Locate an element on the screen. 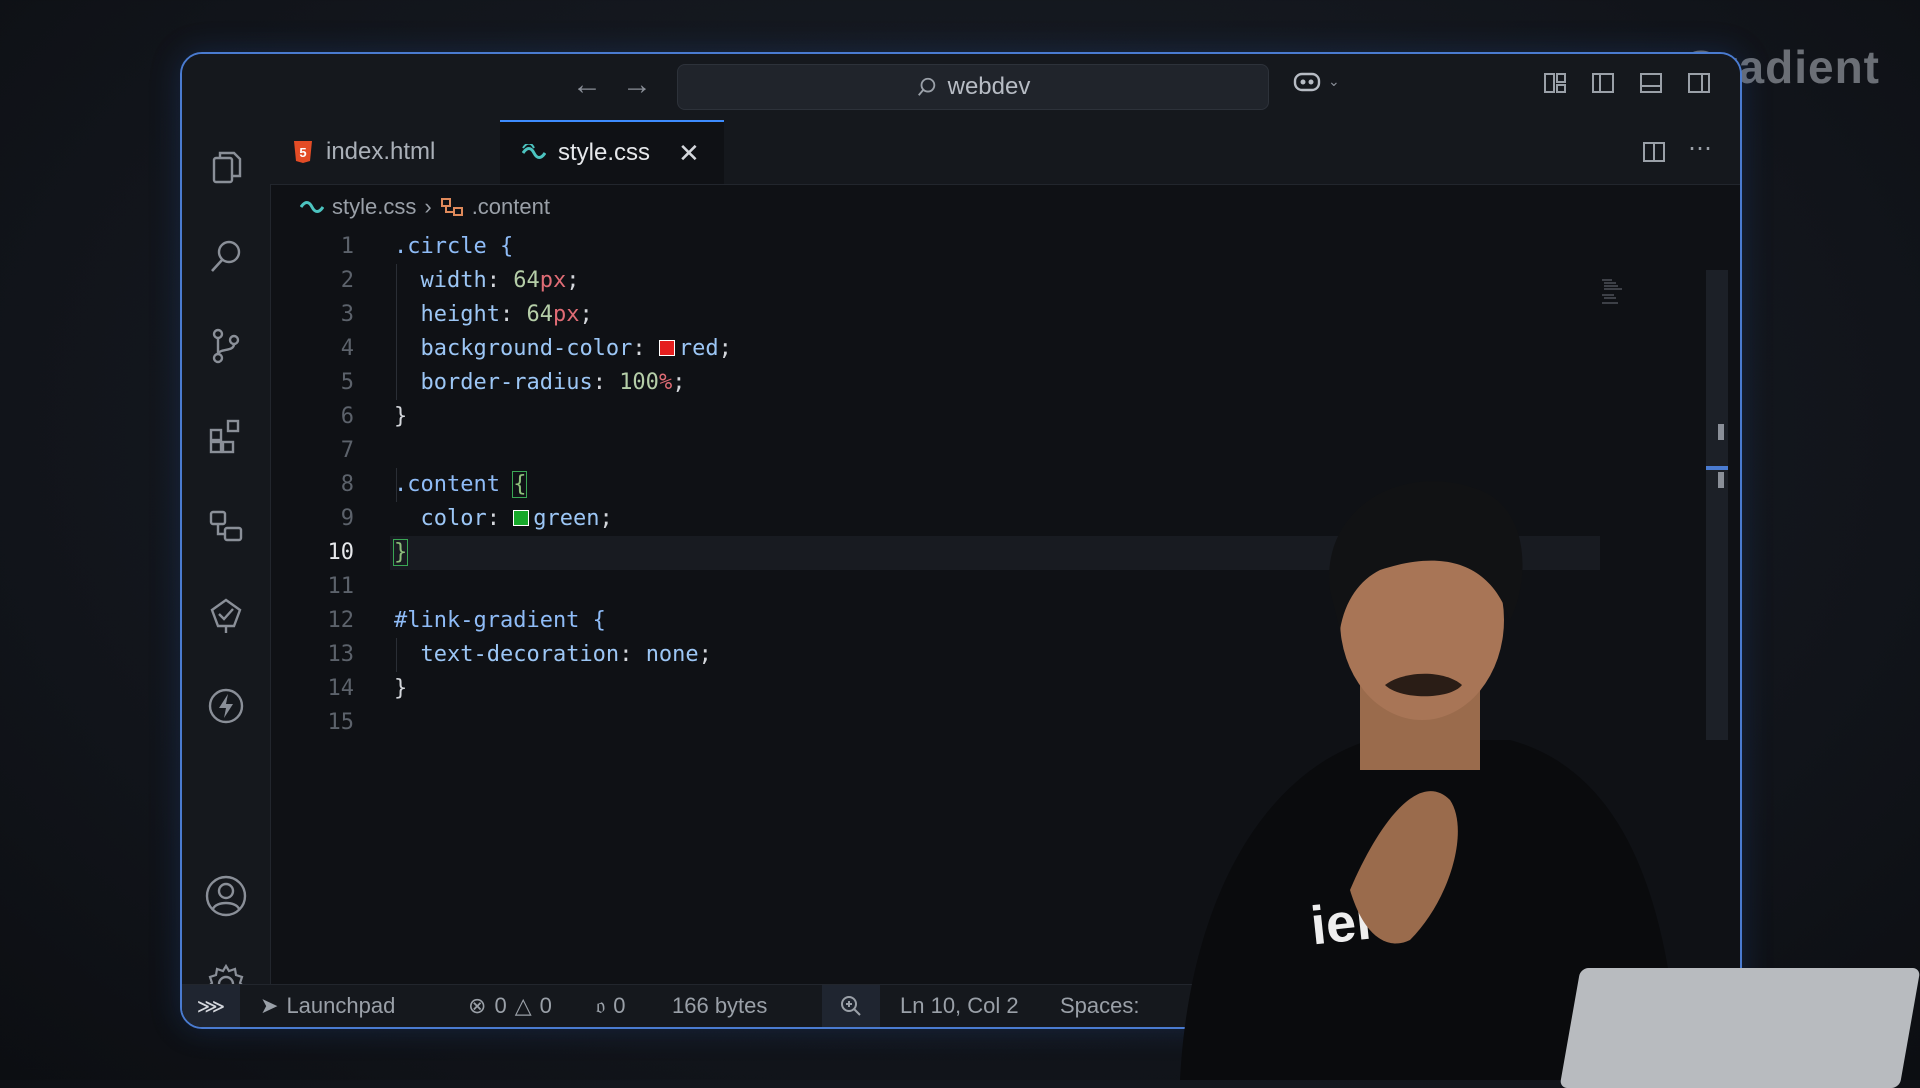  testing-icon is located at coordinates (226, 616).